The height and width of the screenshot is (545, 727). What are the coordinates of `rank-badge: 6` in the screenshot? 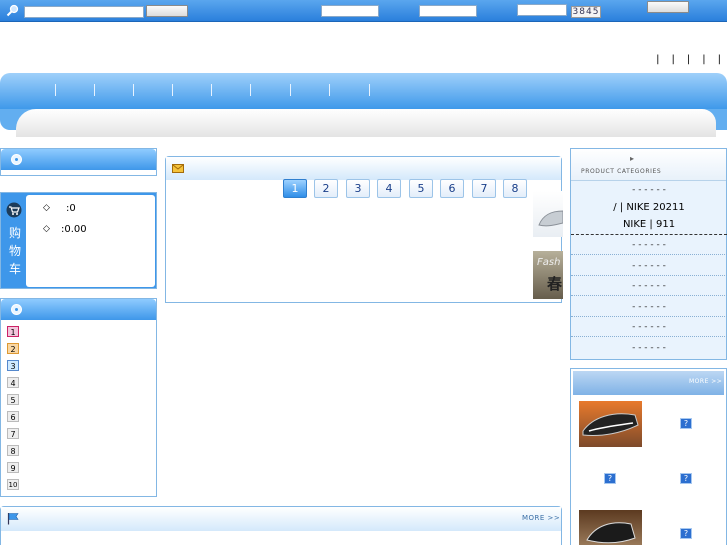 It's located at (13, 416).